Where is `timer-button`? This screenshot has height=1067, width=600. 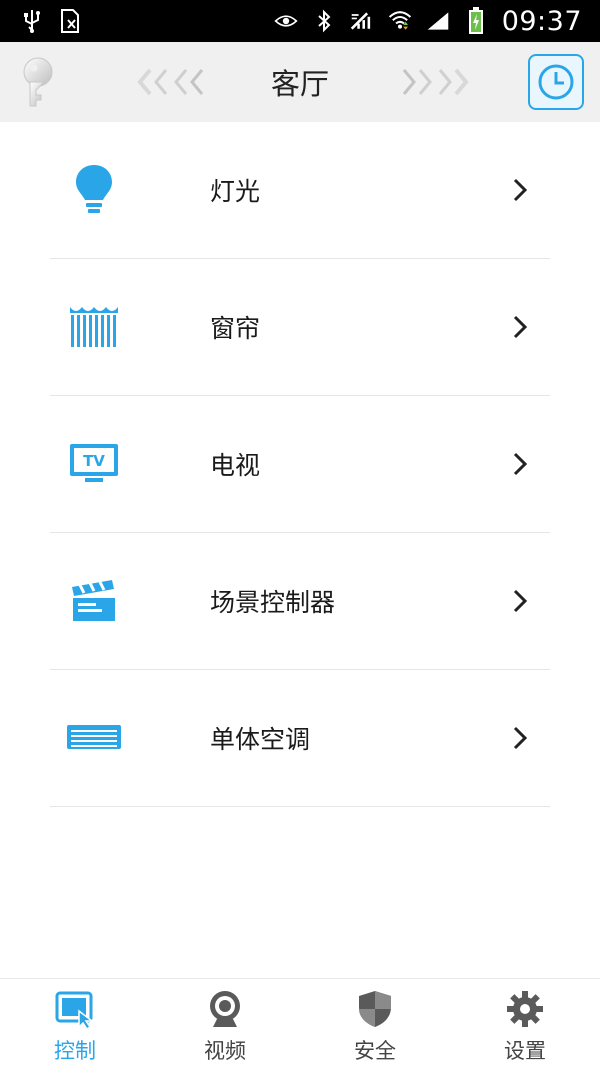 timer-button is located at coordinates (556, 82).